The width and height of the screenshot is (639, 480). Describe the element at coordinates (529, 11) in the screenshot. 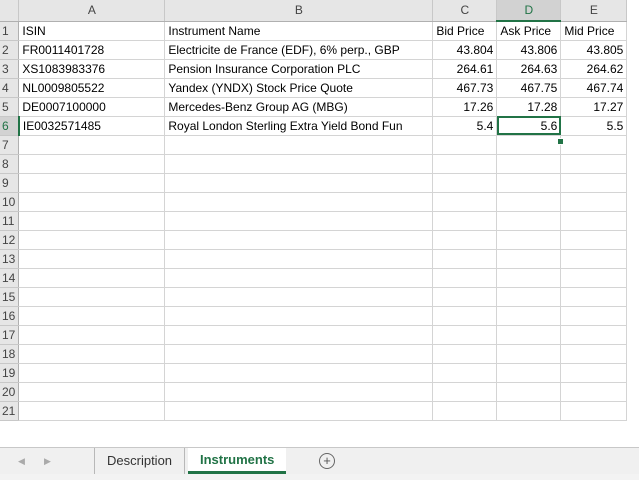

I see `column-header-d: D` at that location.